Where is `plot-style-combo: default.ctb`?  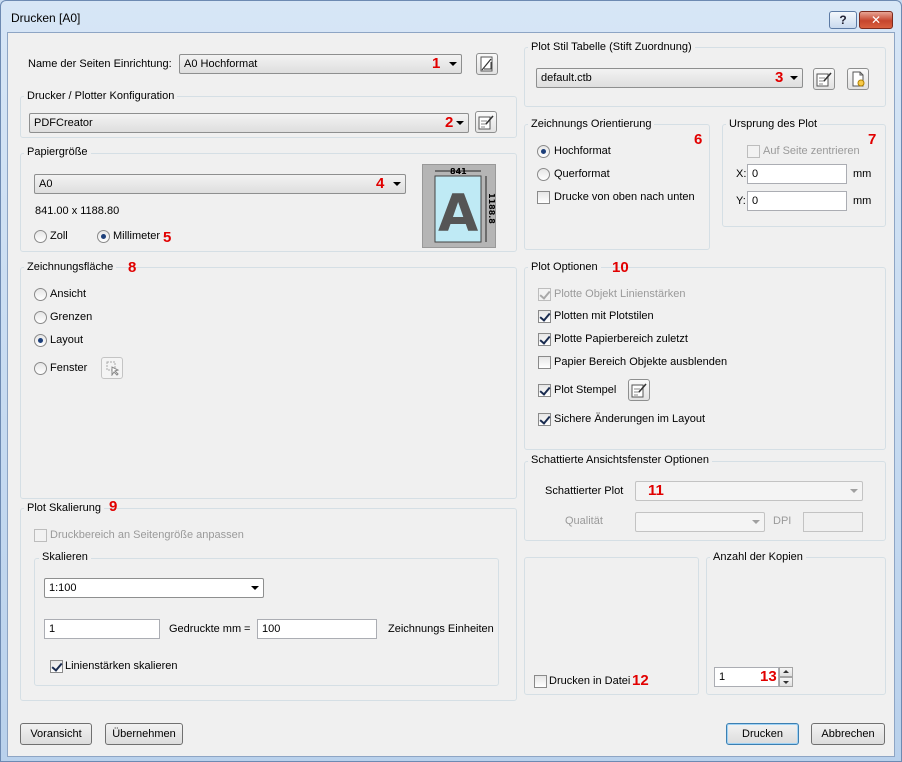 plot-style-combo: default.ctb is located at coordinates (669, 78).